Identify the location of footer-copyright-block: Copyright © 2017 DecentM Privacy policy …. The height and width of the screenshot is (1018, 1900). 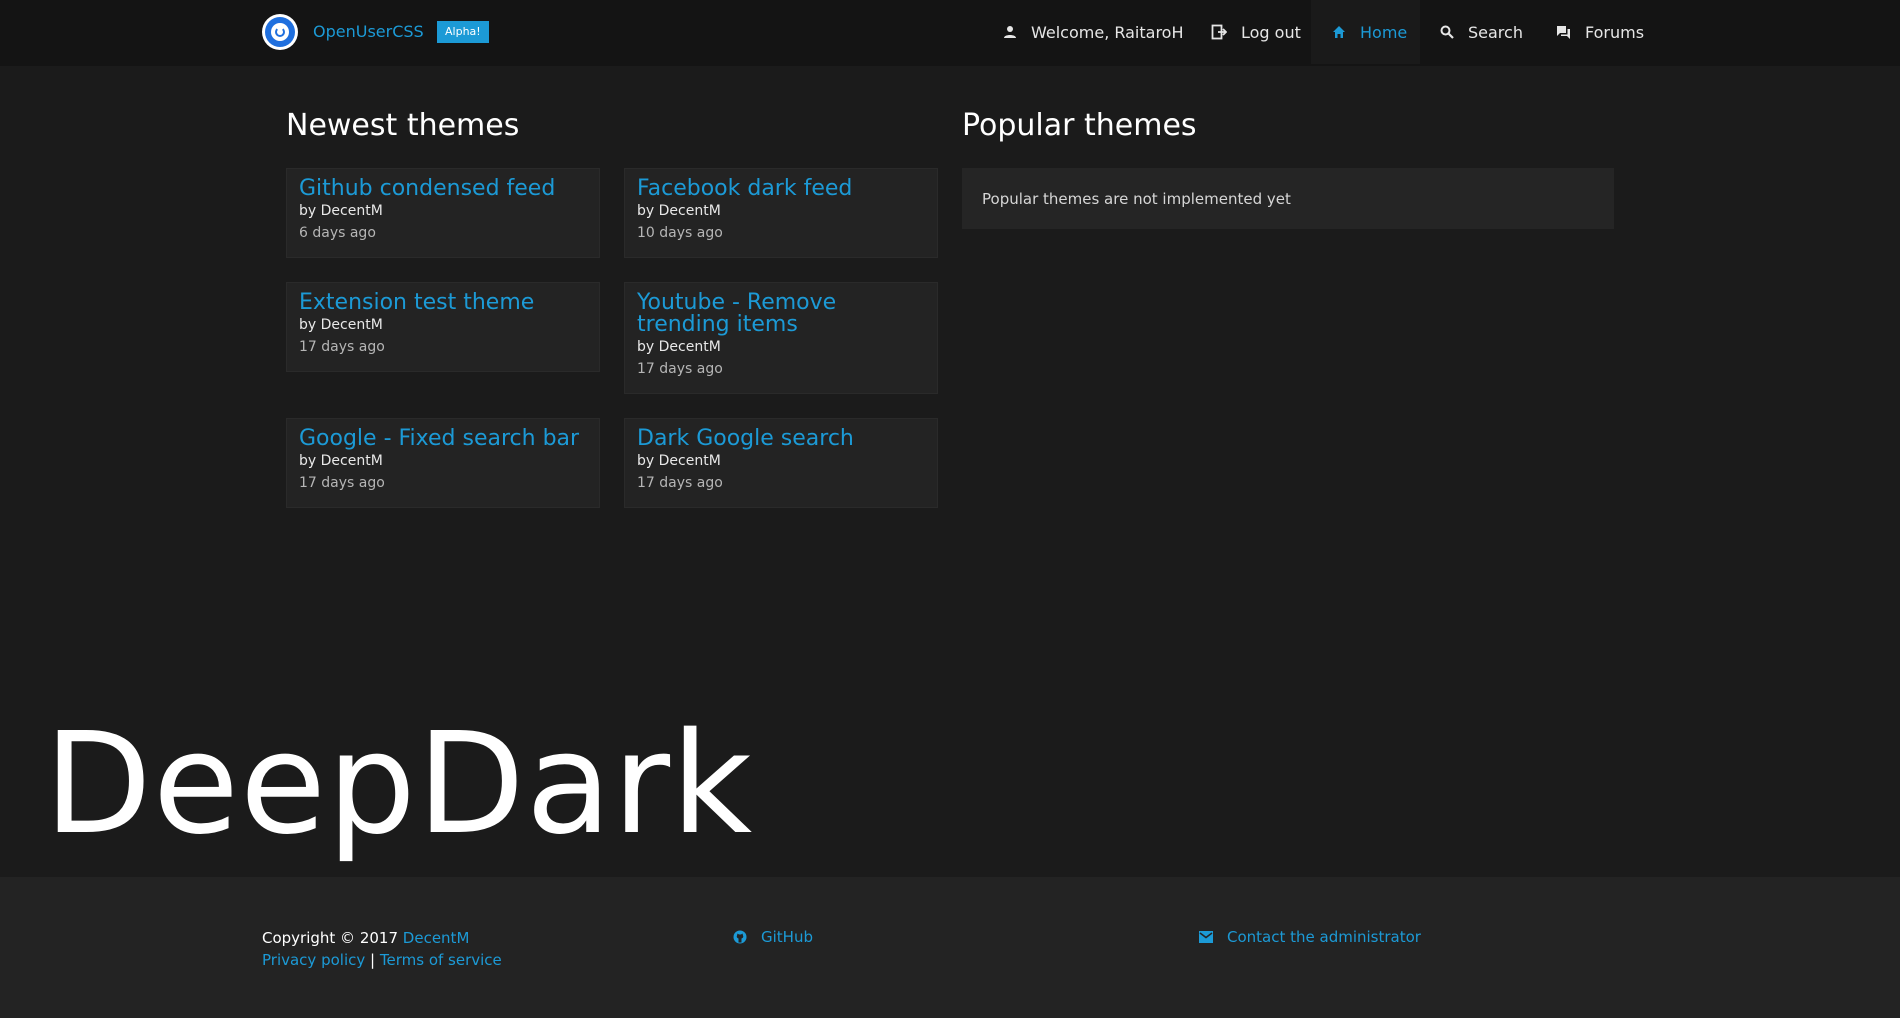
(382, 949).